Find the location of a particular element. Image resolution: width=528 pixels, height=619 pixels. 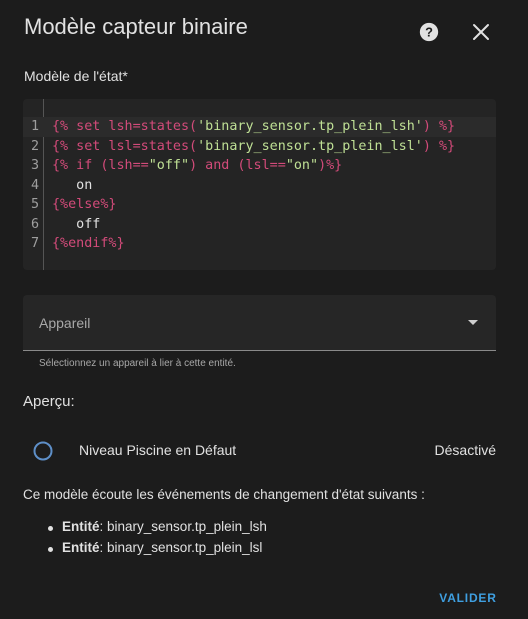

line-content: {%else%} is located at coordinates (84, 205).